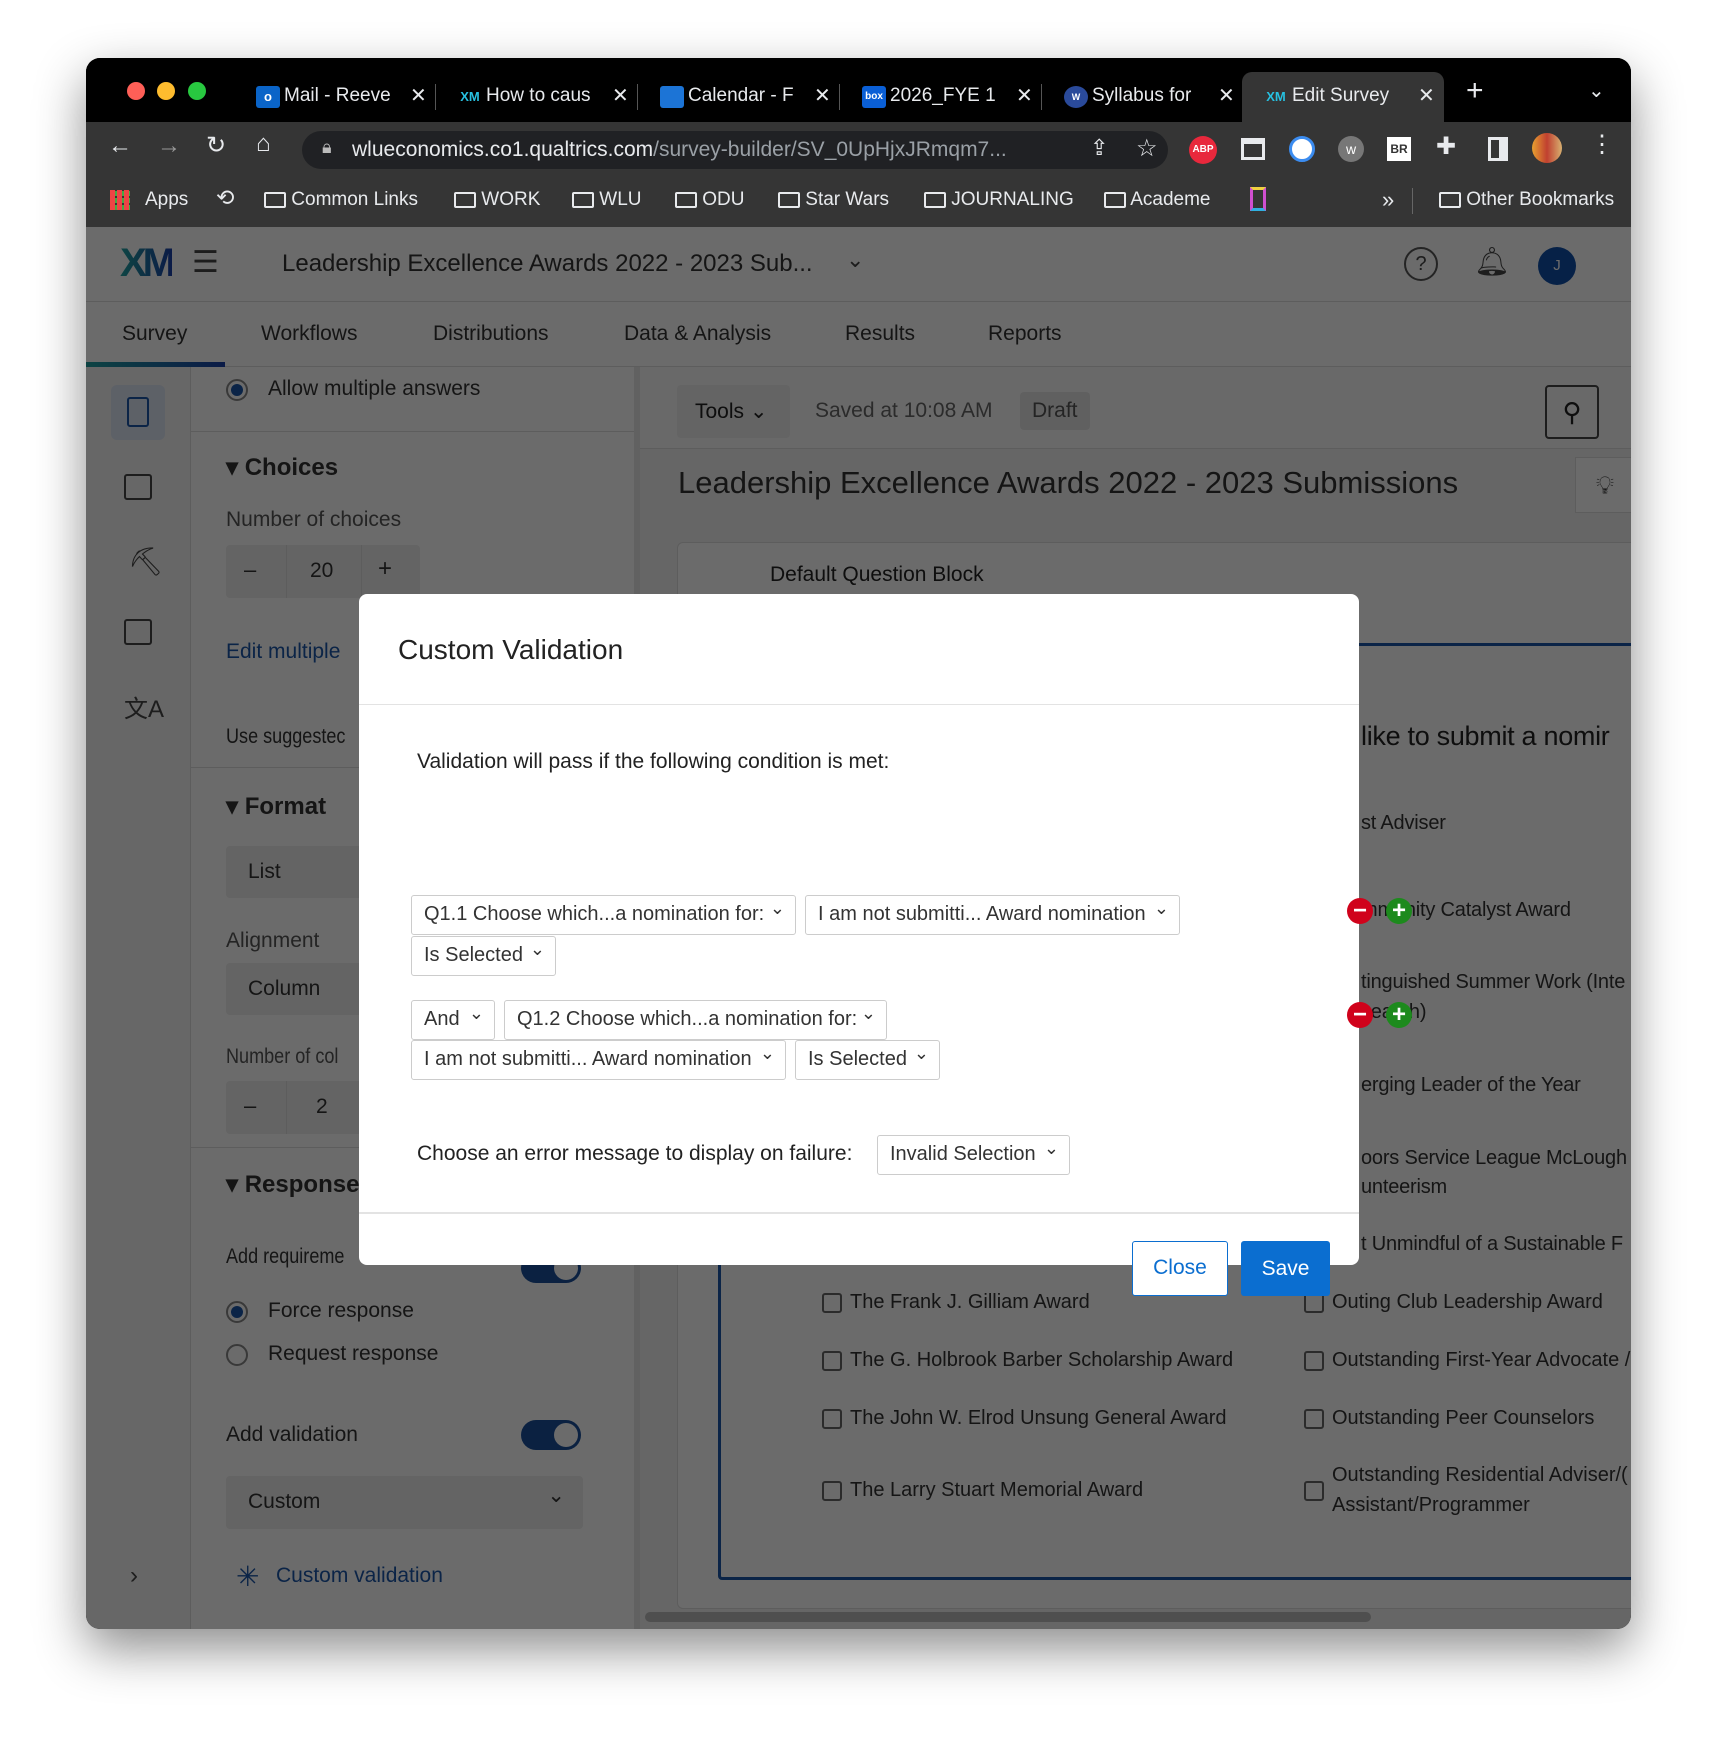  Describe the element at coordinates (322, 1107) in the screenshot. I see `num-columns-value: 2` at that location.